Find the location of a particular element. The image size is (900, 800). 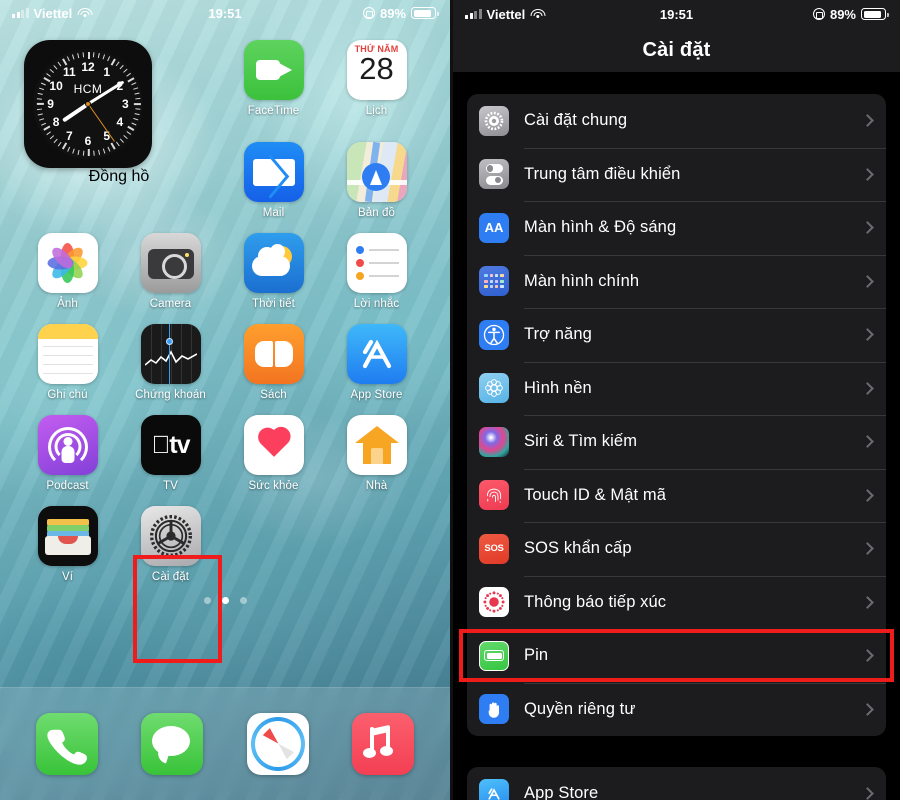

app-row-3: Ảnh Camera Thời tiết Lời nhắc is located at coordinates (225, 267).